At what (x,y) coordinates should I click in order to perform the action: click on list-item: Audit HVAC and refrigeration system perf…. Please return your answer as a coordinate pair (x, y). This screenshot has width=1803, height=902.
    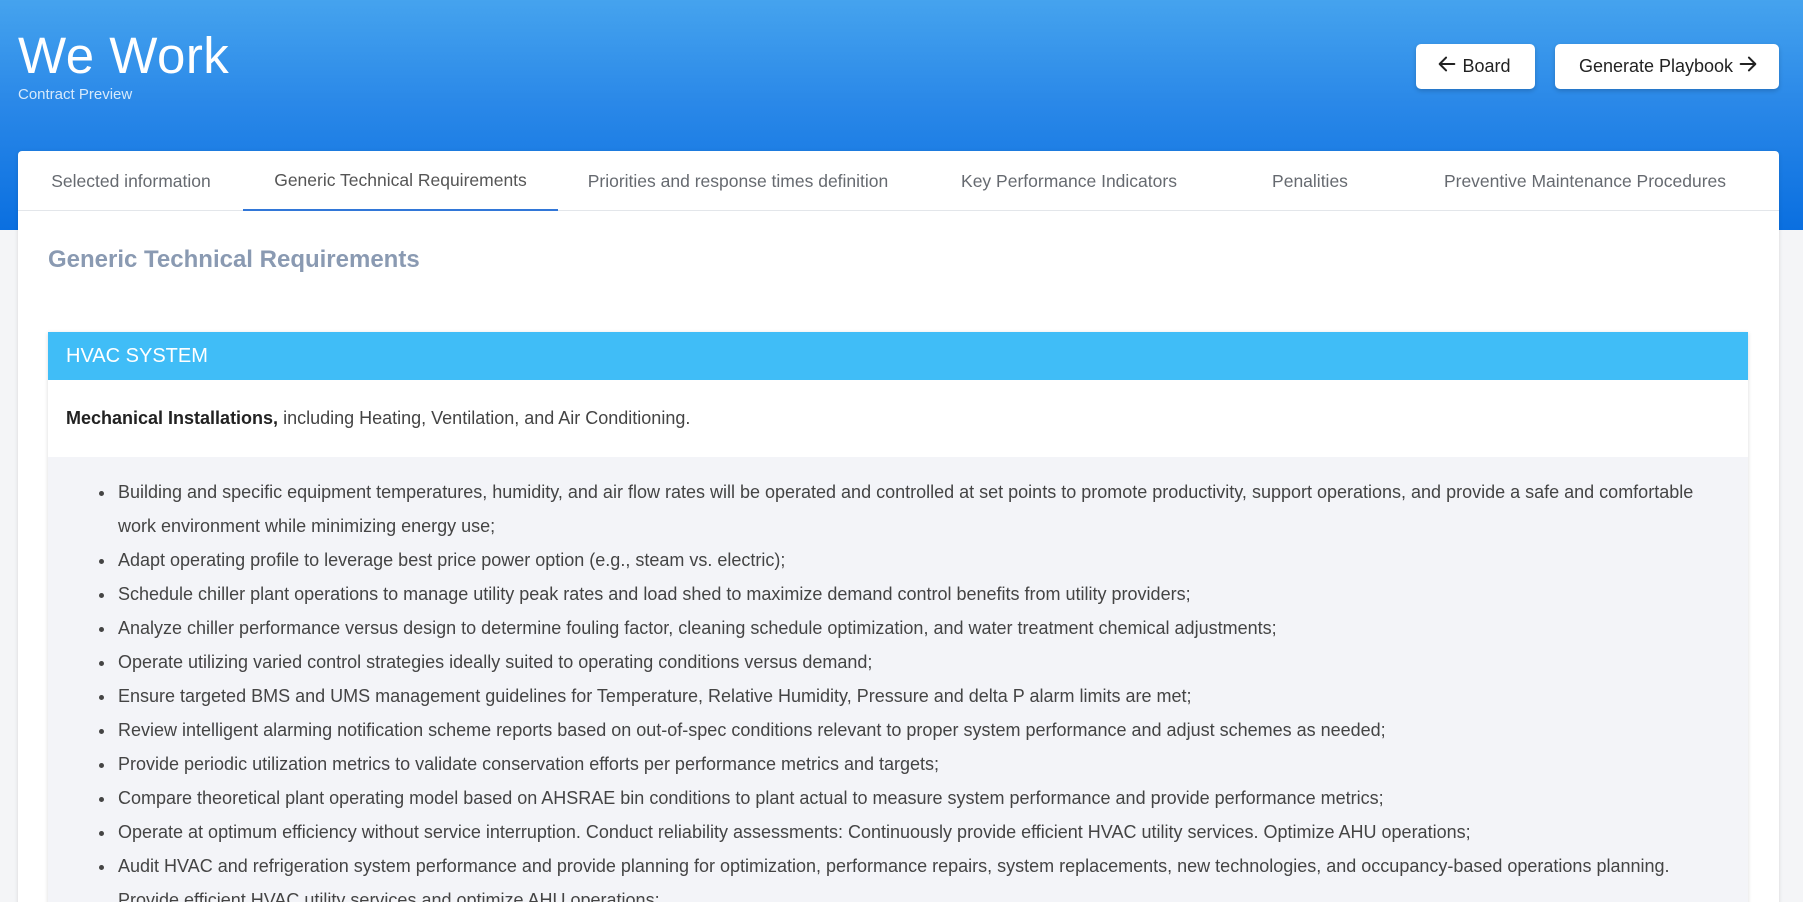
    Looking at the image, I should click on (916, 875).